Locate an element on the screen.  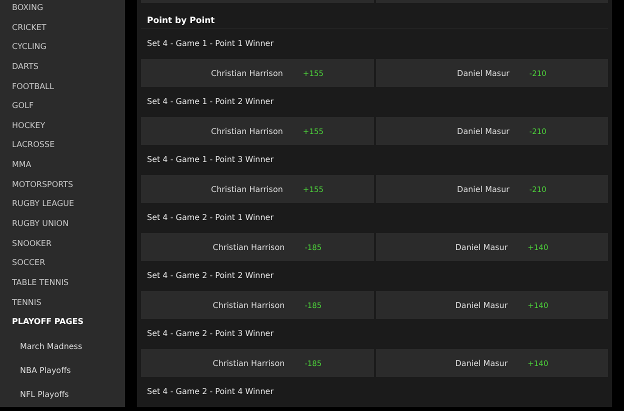
sidebar-heading: PLAYOFF PAGES is located at coordinates (48, 325).